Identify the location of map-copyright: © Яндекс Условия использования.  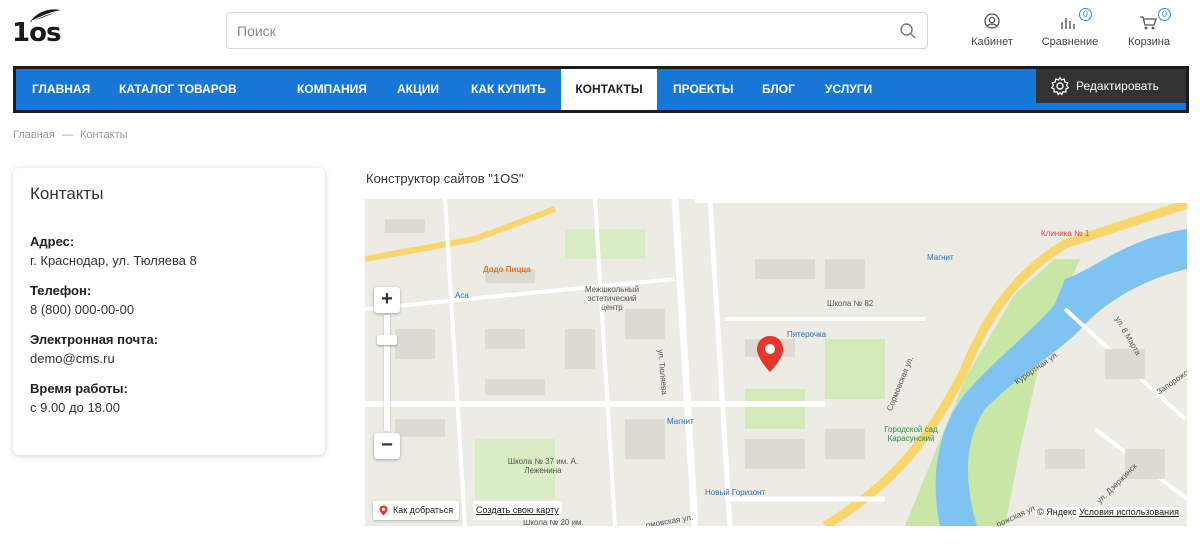
(1108, 512).